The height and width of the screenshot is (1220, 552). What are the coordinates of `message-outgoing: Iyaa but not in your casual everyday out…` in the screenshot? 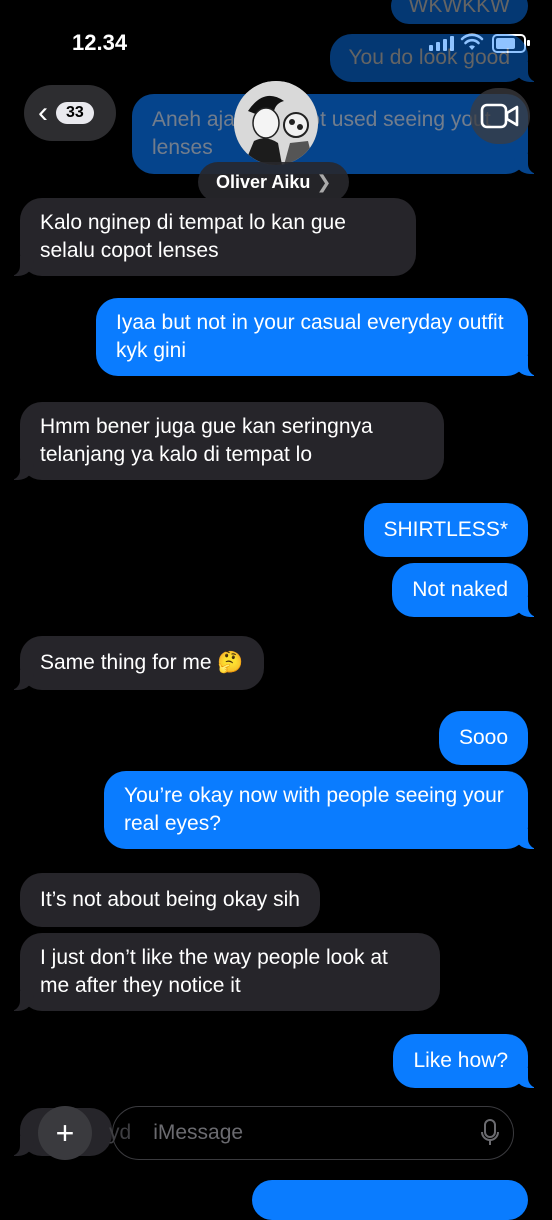 It's located at (319, 337).